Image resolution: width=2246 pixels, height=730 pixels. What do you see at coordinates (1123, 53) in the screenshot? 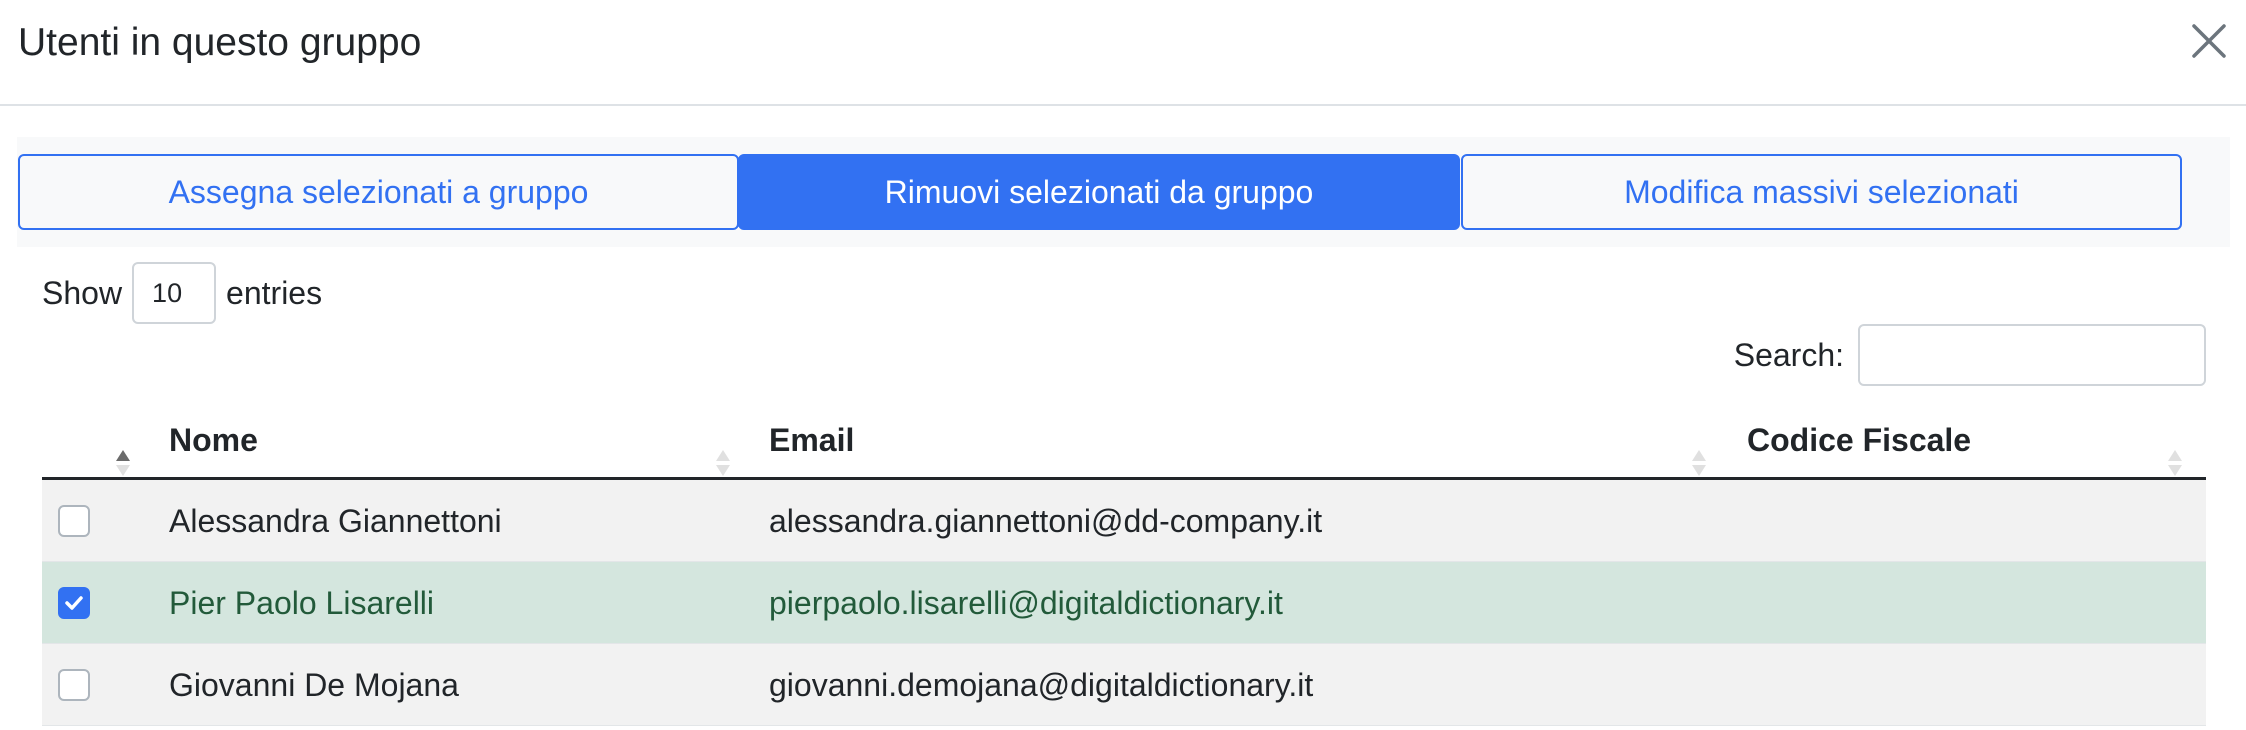
I see `modal-header: Utenti in questo gruppo` at bounding box center [1123, 53].